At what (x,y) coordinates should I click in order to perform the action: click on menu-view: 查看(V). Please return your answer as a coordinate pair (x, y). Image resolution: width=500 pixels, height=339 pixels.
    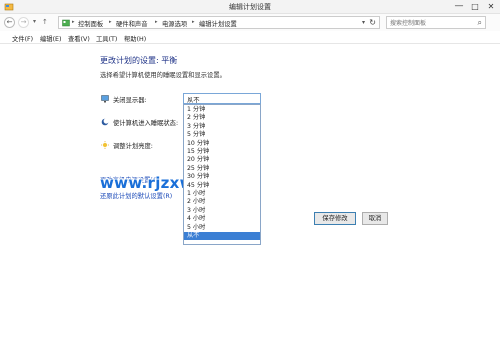
    Looking at the image, I should click on (79, 38).